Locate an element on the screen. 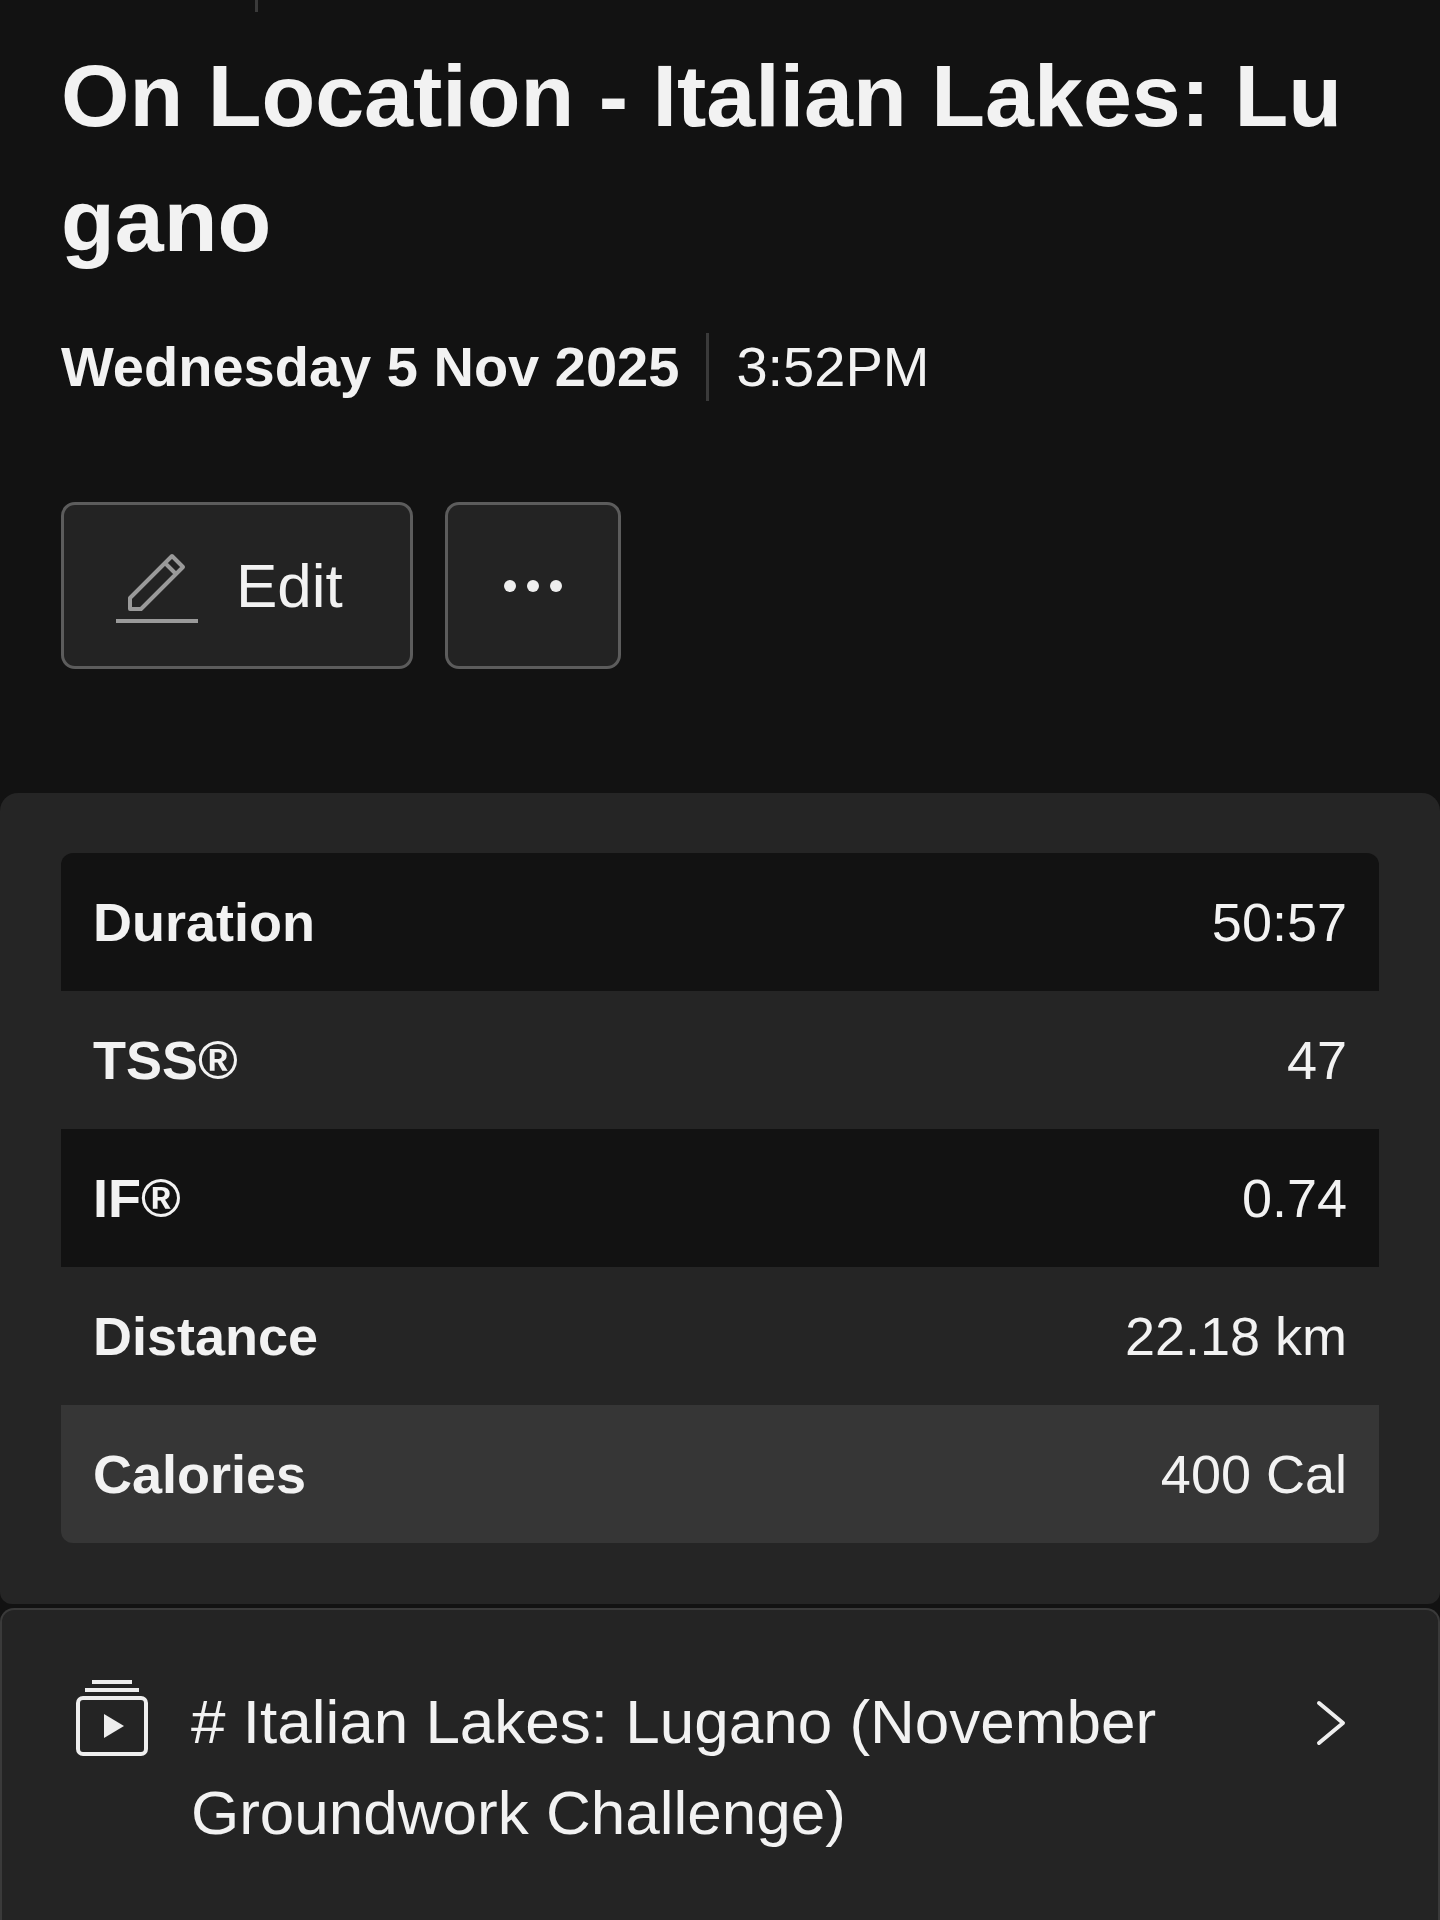 The height and width of the screenshot is (1920, 1440). stat-label: IF® is located at coordinates (137, 1198).